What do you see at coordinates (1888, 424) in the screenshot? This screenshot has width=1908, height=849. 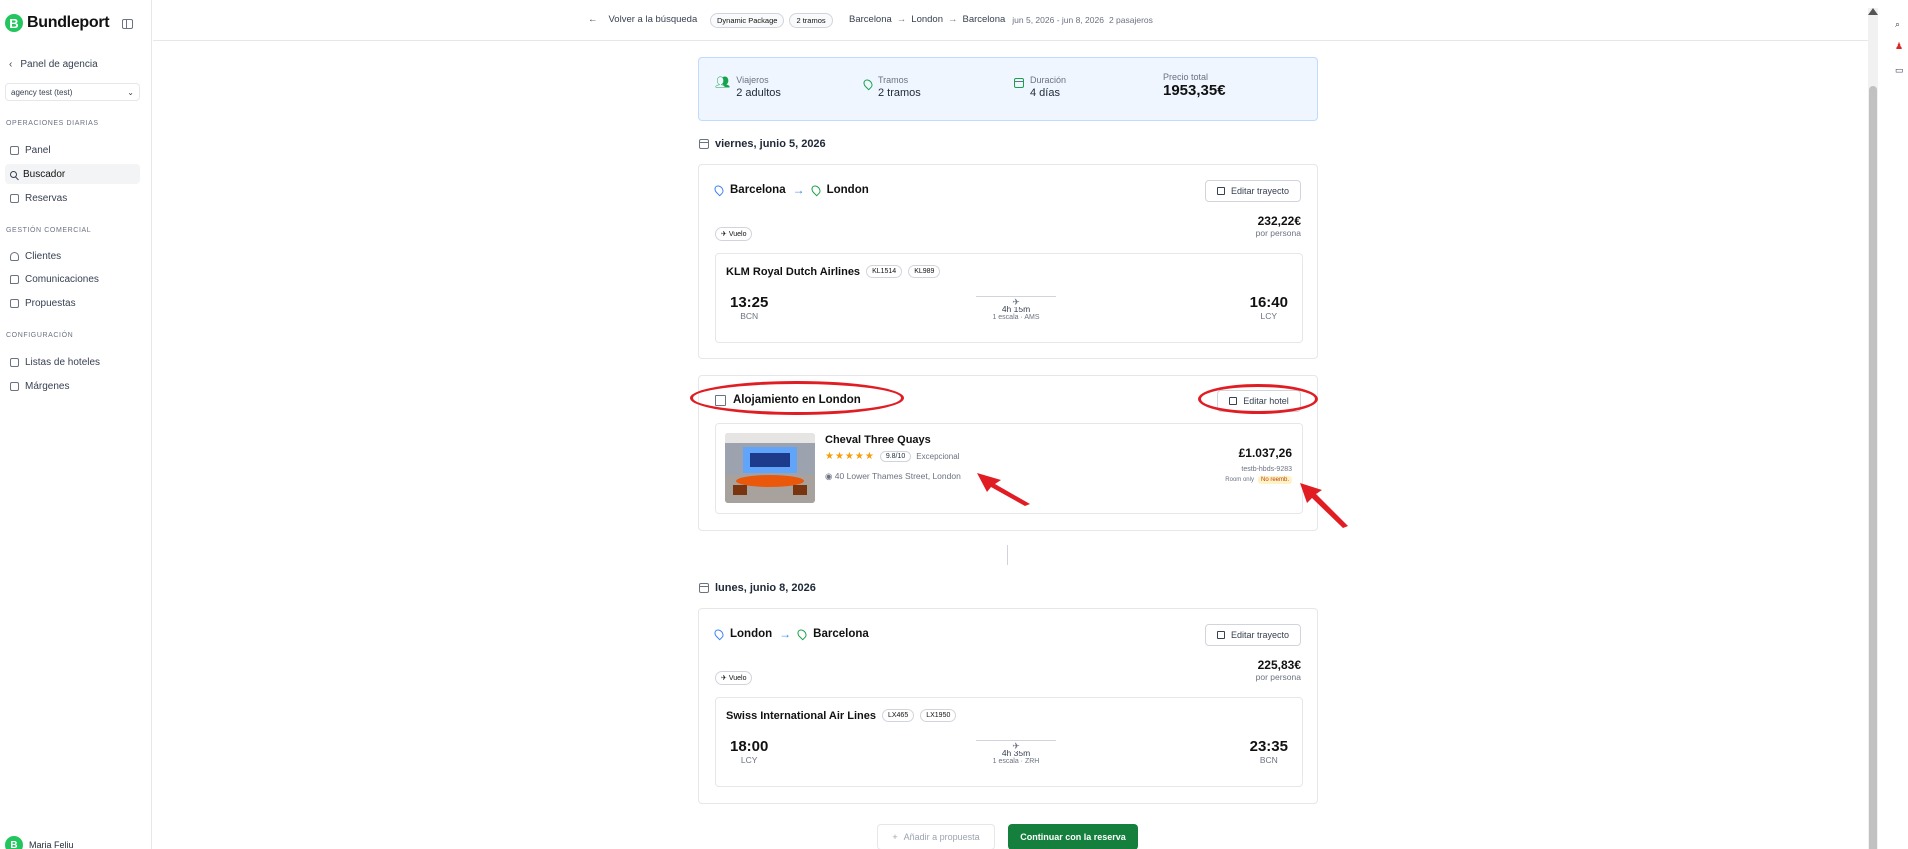 I see `right-rail: ⌕ ♟ ▭` at bounding box center [1888, 424].